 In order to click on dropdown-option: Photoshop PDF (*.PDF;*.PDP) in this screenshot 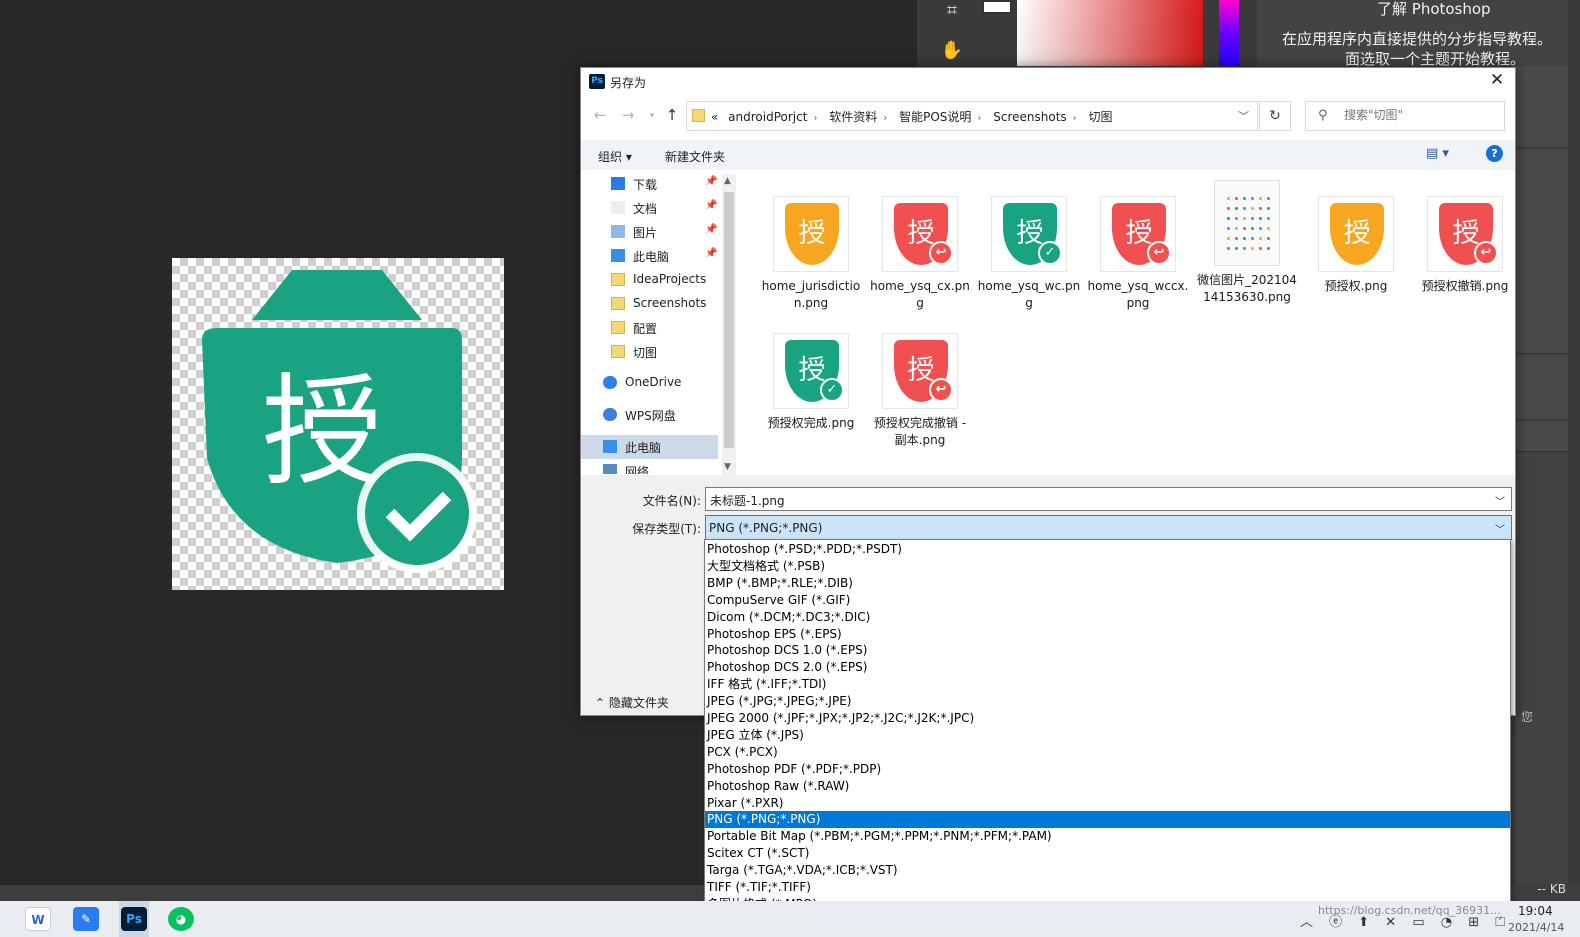, I will do `click(1107, 769)`.